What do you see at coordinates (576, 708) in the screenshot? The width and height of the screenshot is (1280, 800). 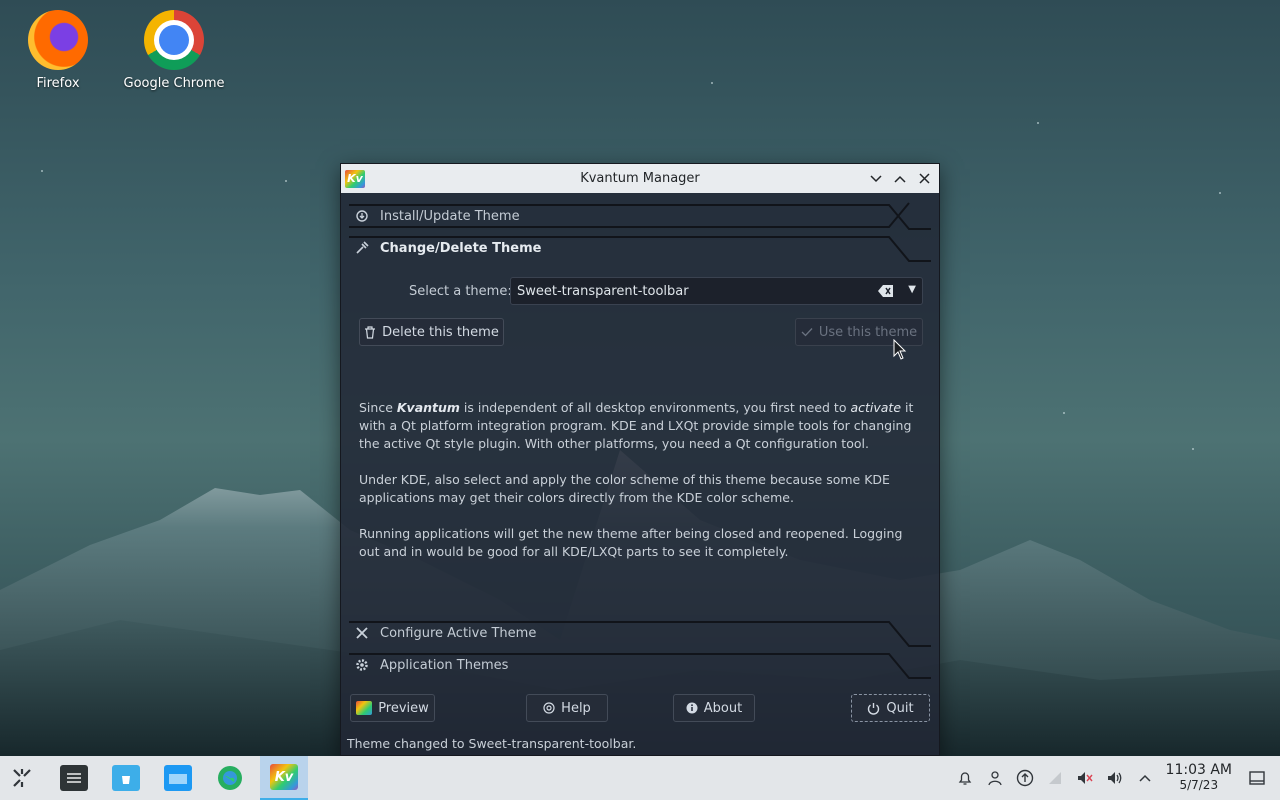 I see `help-label: Help` at bounding box center [576, 708].